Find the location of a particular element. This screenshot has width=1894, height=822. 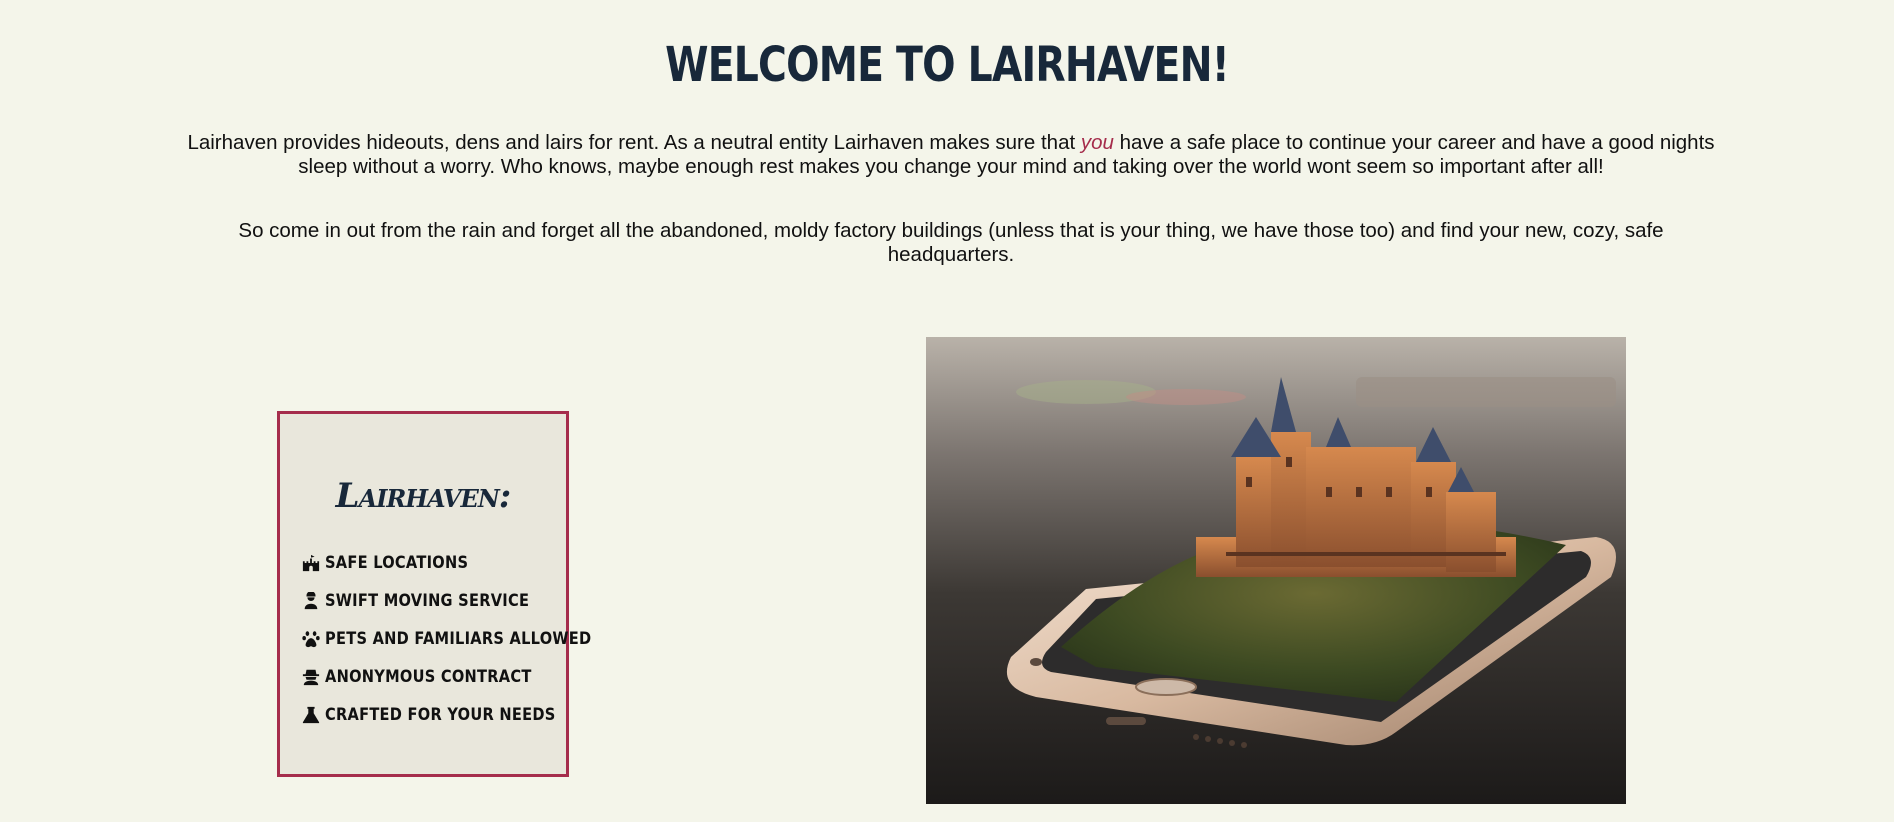

incognito-icon is located at coordinates (311, 677).